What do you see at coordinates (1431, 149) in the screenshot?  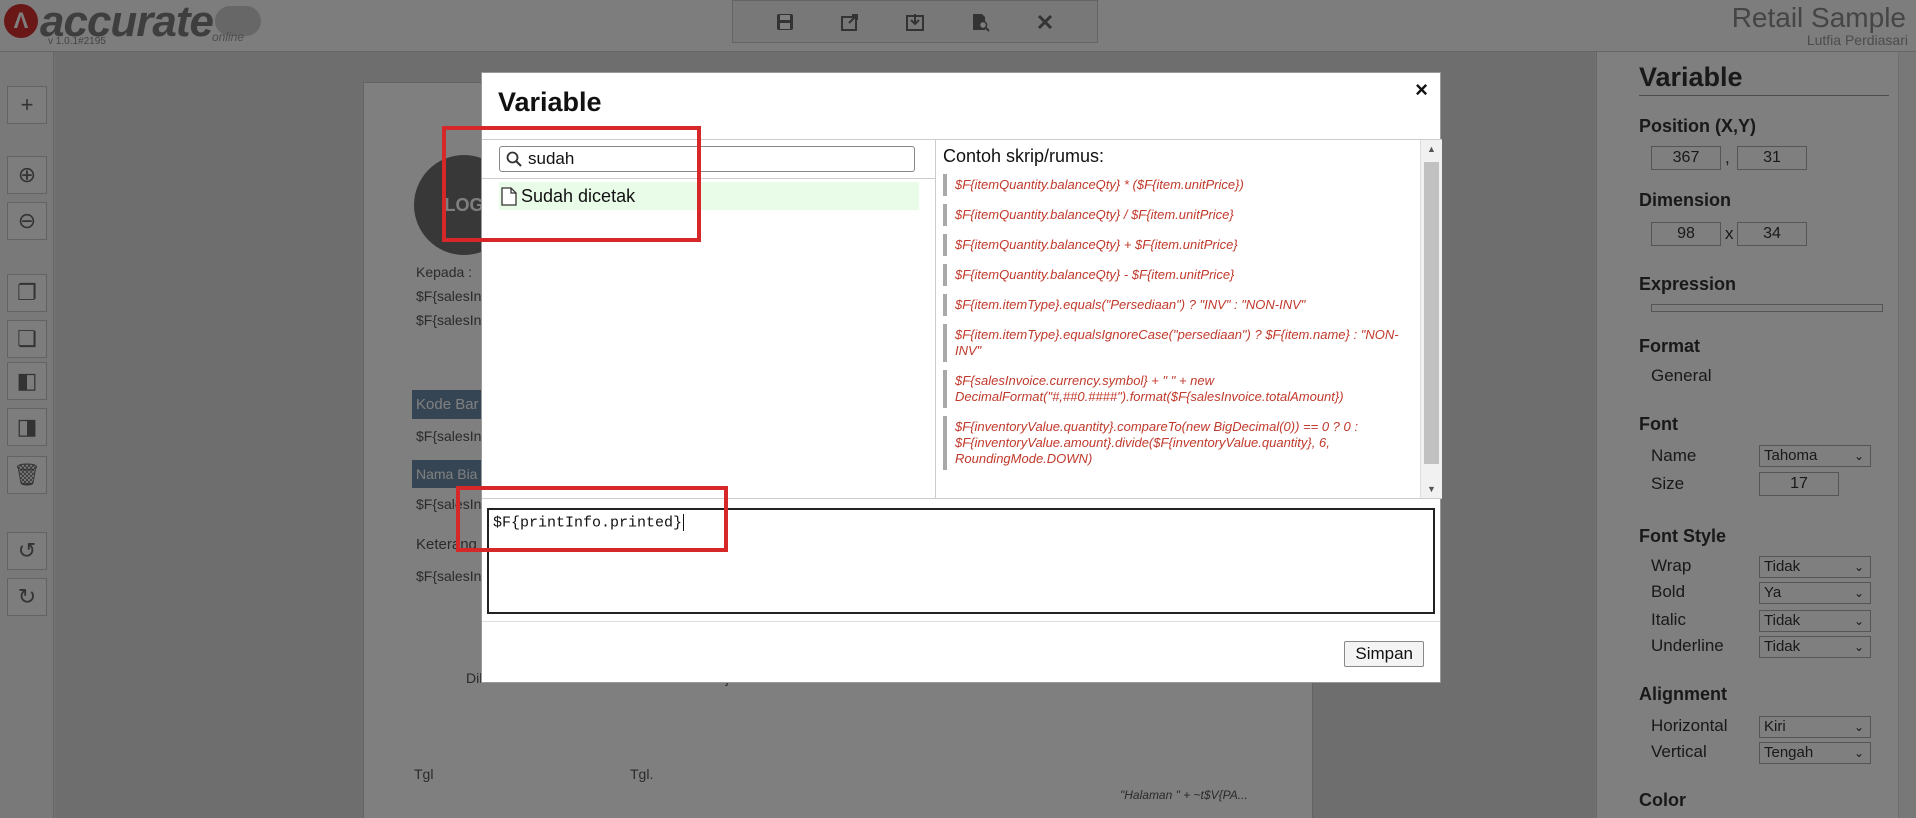 I see `scroll-up-icon: ▲` at bounding box center [1431, 149].